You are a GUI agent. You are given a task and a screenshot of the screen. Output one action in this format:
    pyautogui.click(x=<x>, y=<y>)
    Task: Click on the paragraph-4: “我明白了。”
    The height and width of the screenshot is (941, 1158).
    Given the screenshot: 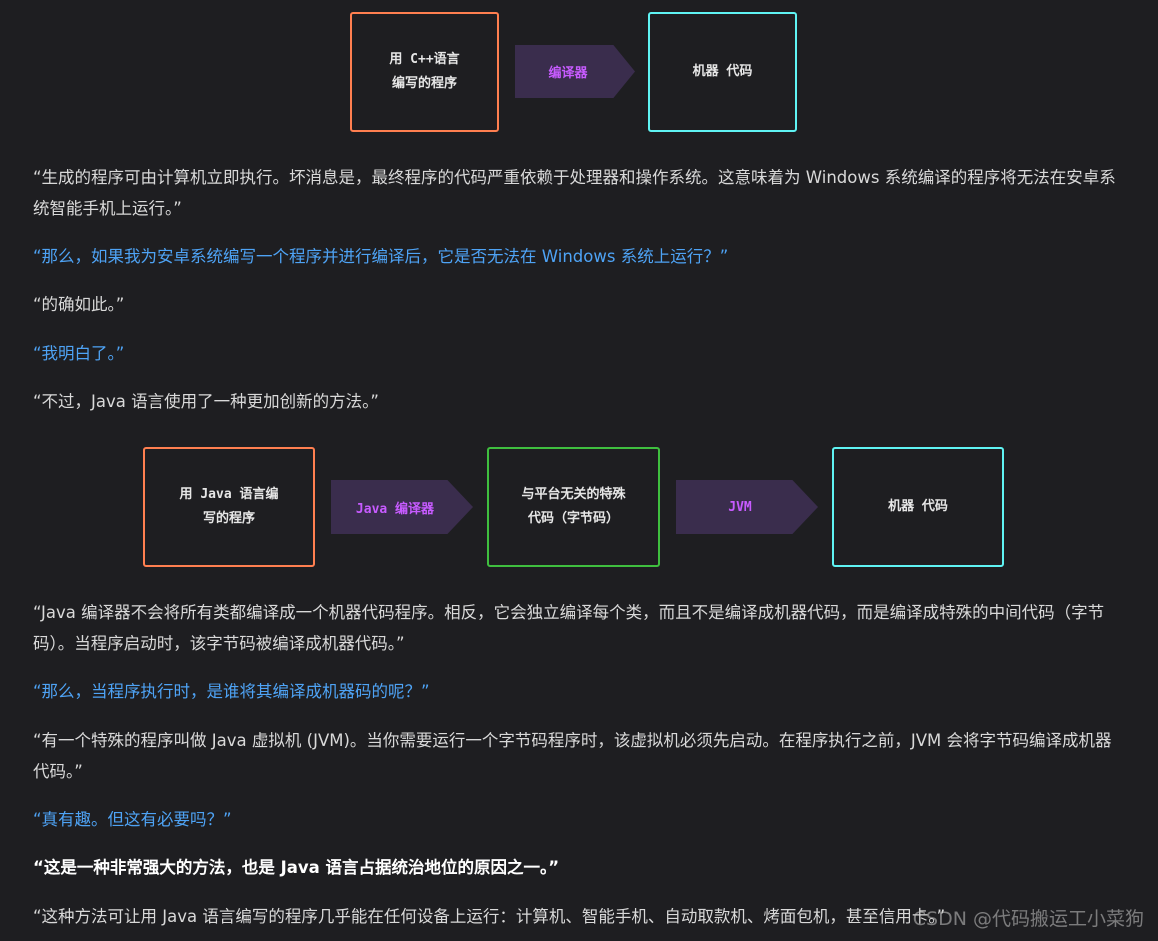 What is the action you would take?
    pyautogui.click(x=79, y=353)
    